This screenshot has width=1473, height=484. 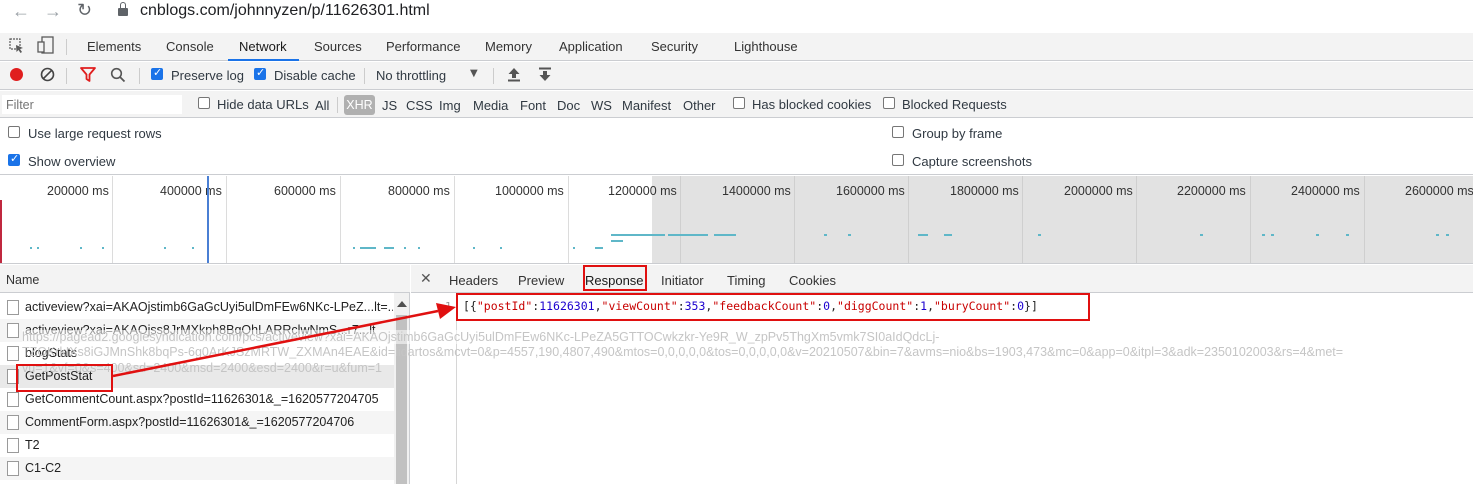 I want to click on scroll-up-icon, so click(x=402, y=304).